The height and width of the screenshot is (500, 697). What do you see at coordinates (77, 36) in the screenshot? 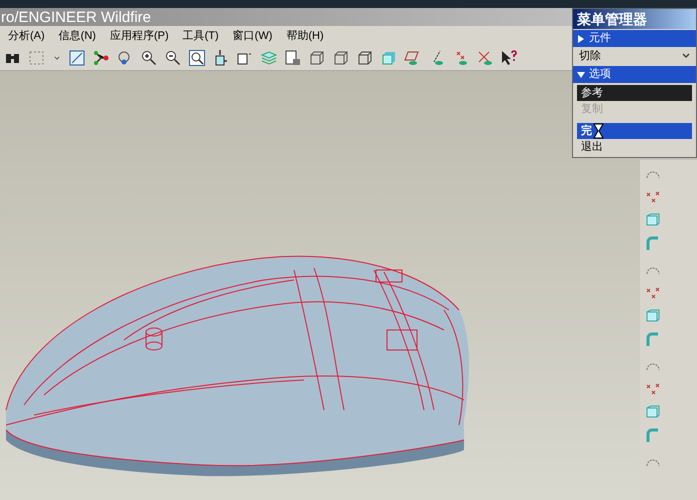
I see `menu-item: 信息(N)` at bounding box center [77, 36].